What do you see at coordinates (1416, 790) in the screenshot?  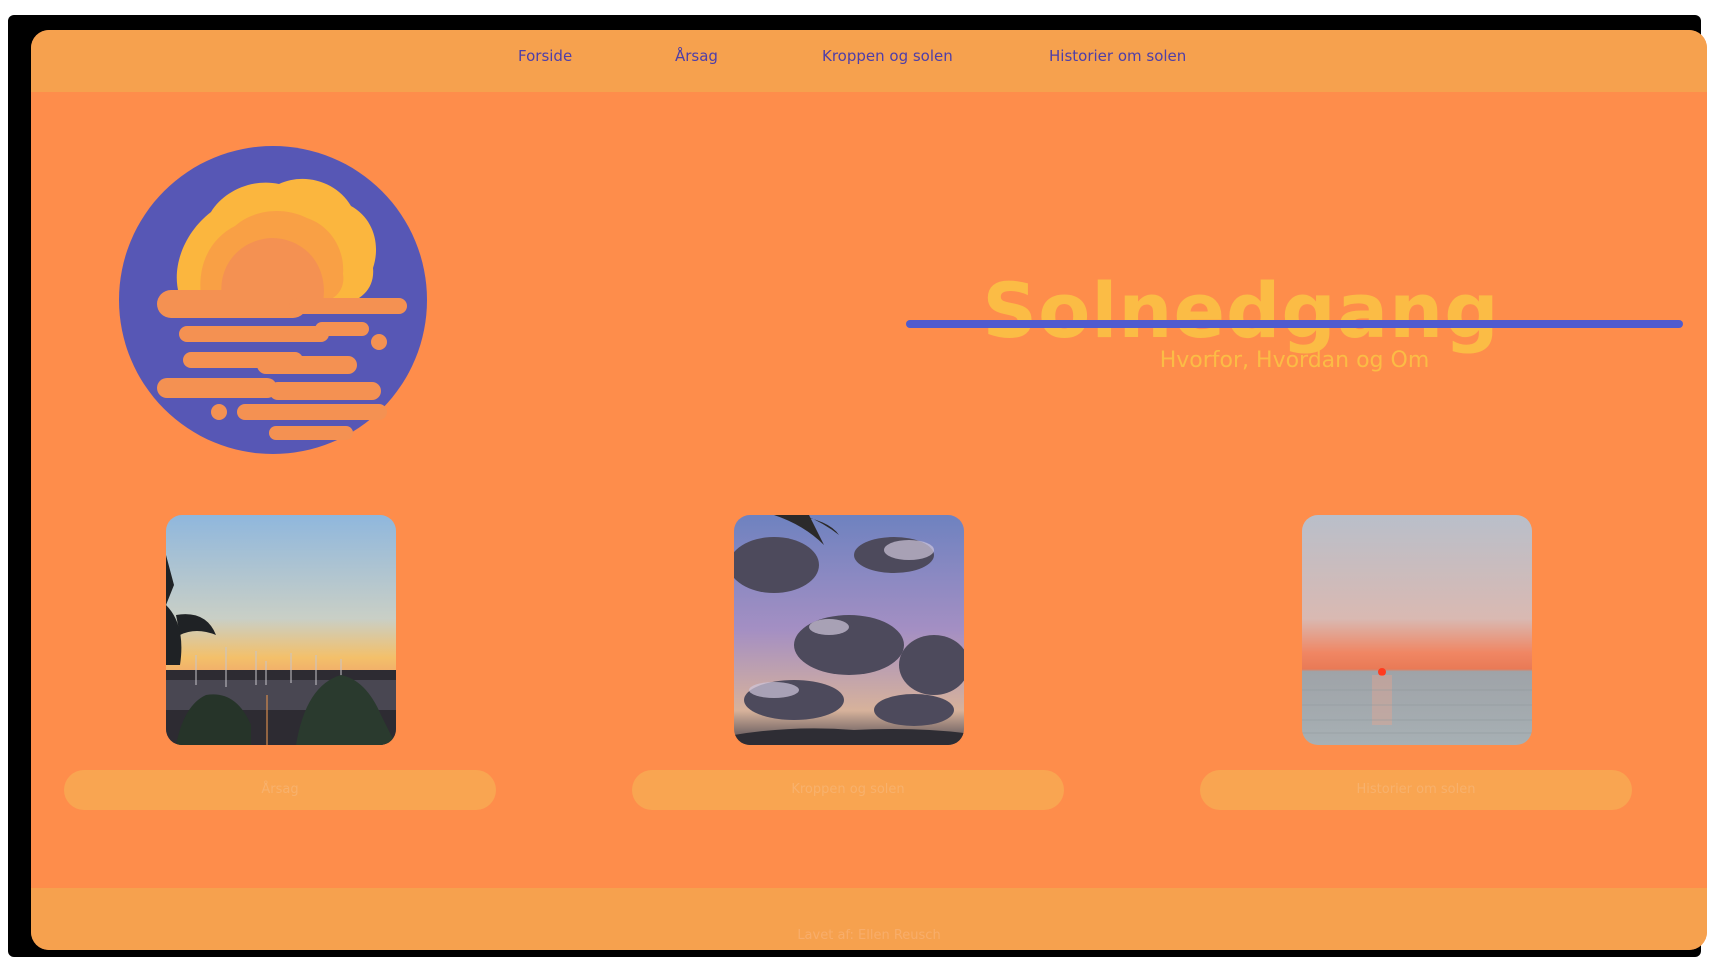 I see `historier-om-solen-button: Historier om solen` at bounding box center [1416, 790].